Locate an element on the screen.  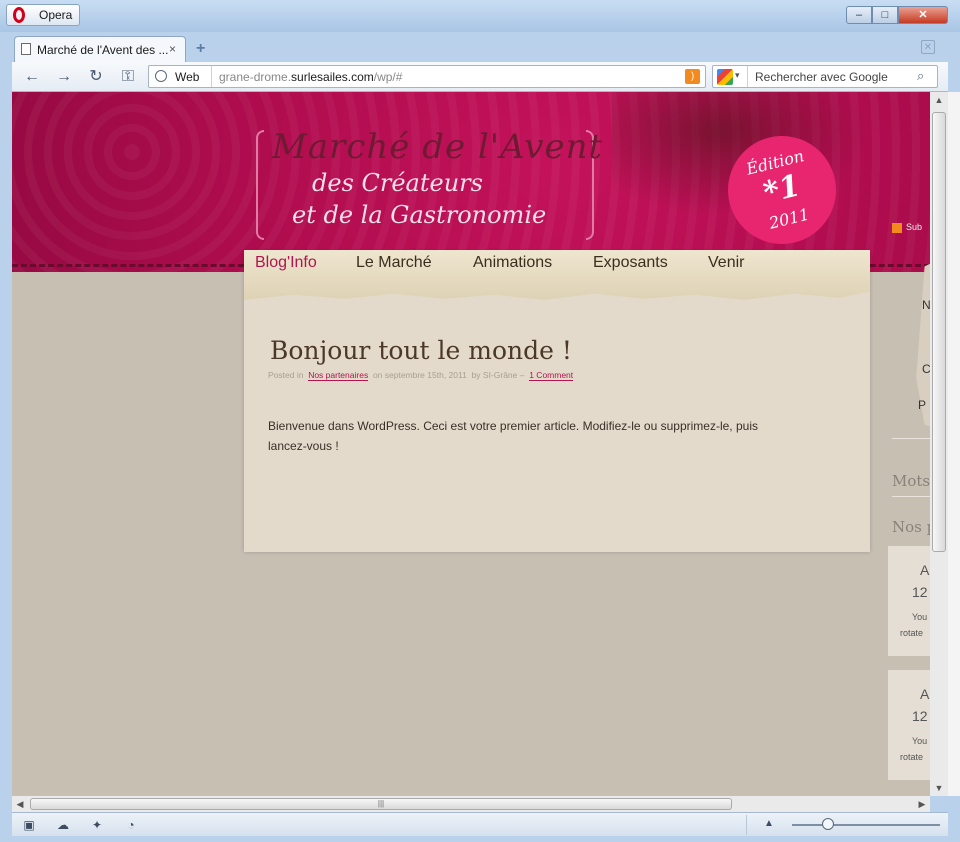
rss-small-icon is located at coordinates (897, 227).